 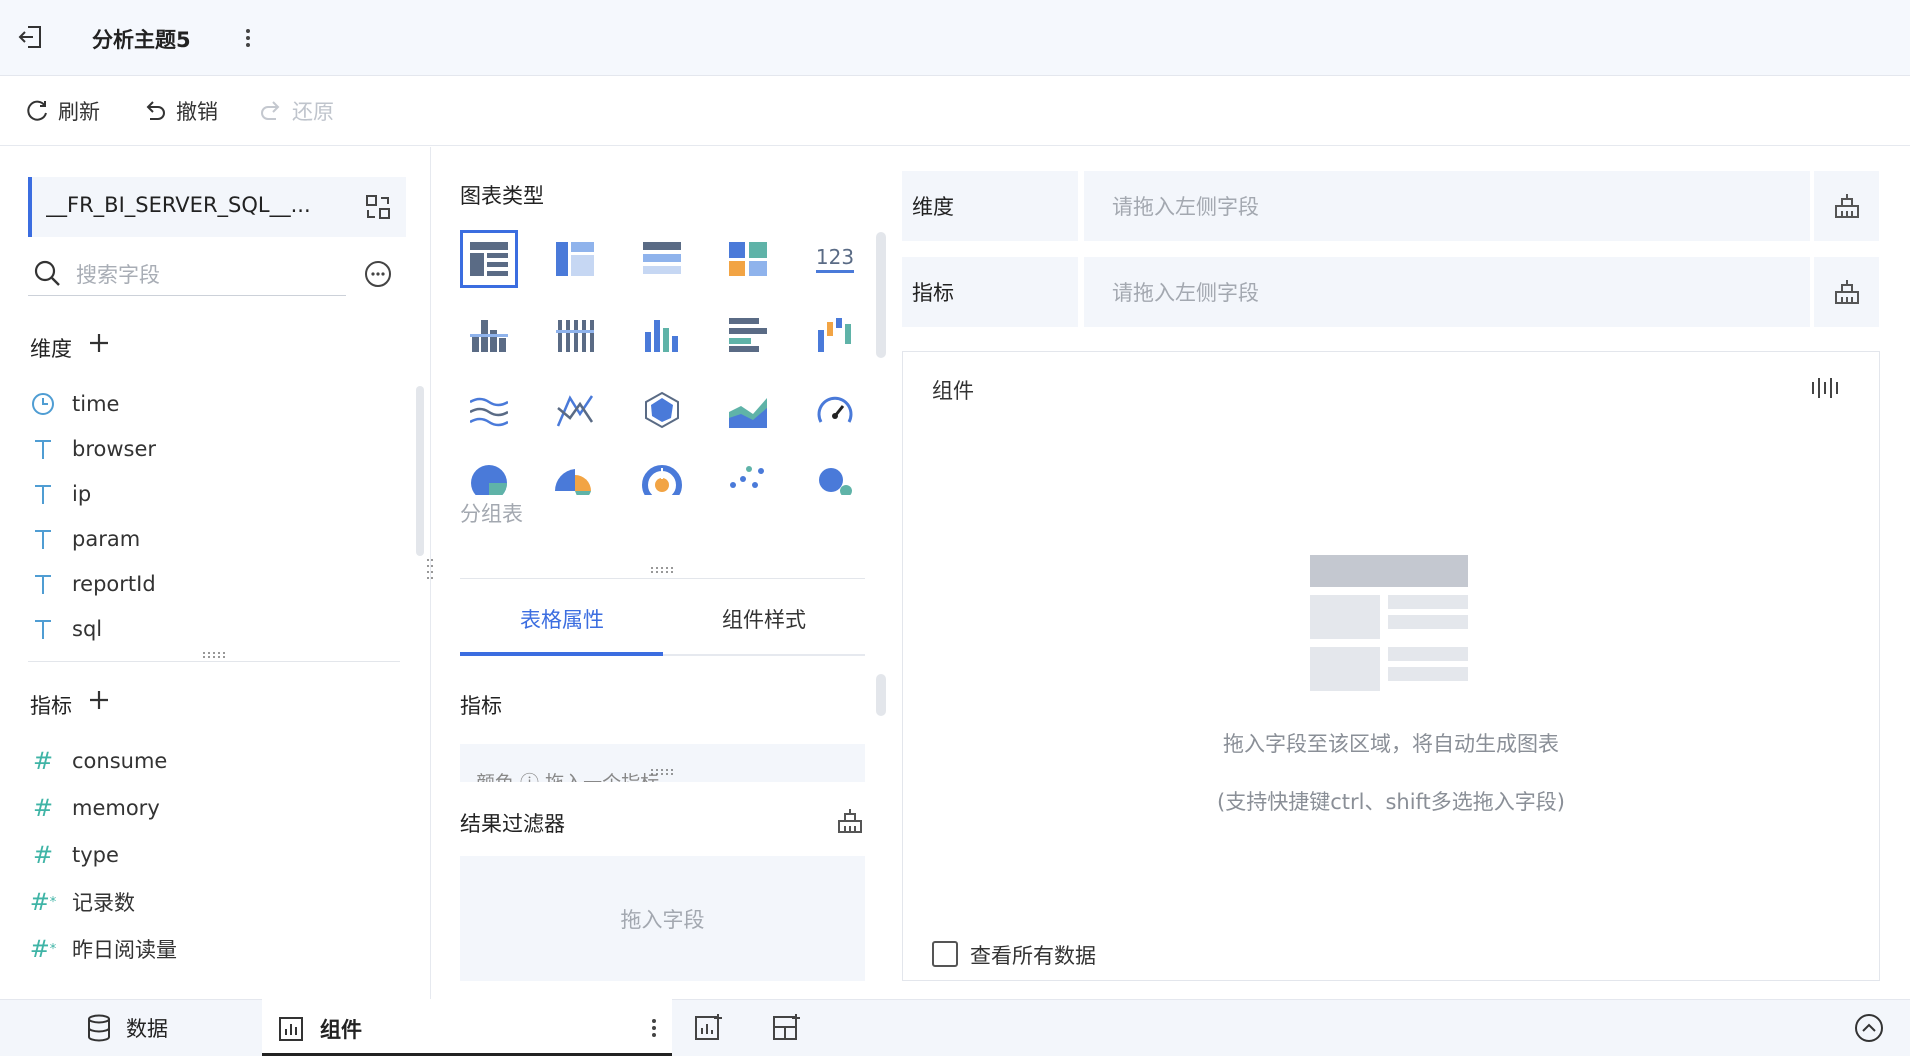 I want to click on chart-type-grouped-bar, so click(x=489, y=334).